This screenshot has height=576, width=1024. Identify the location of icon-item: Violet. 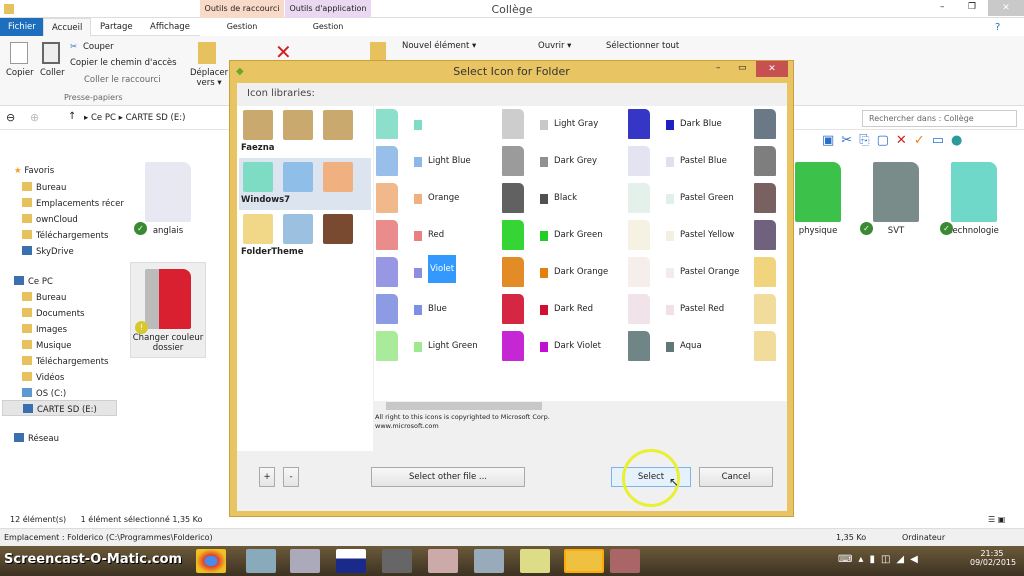
(436, 272).